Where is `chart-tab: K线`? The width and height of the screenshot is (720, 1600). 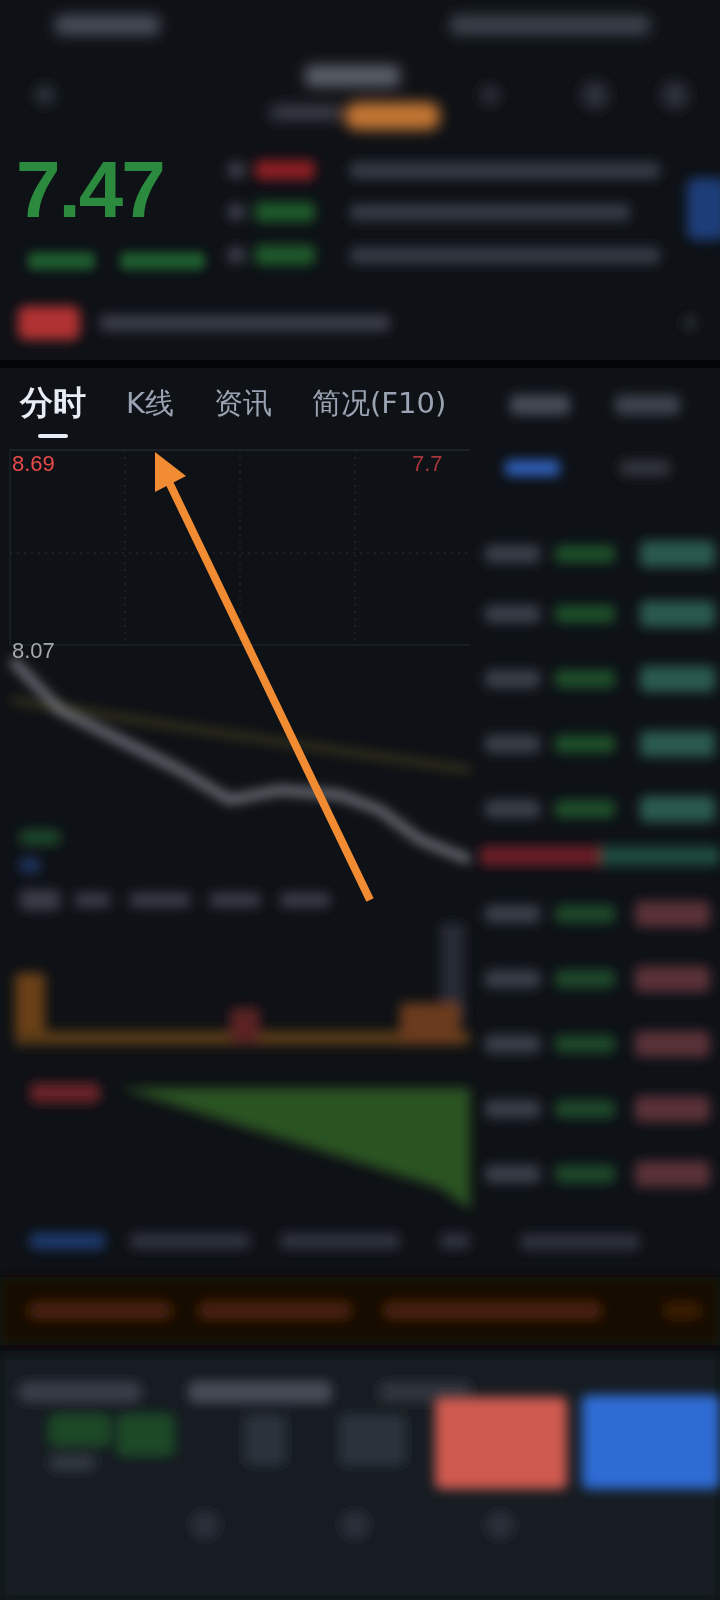 chart-tab: K线 is located at coordinates (150, 410).